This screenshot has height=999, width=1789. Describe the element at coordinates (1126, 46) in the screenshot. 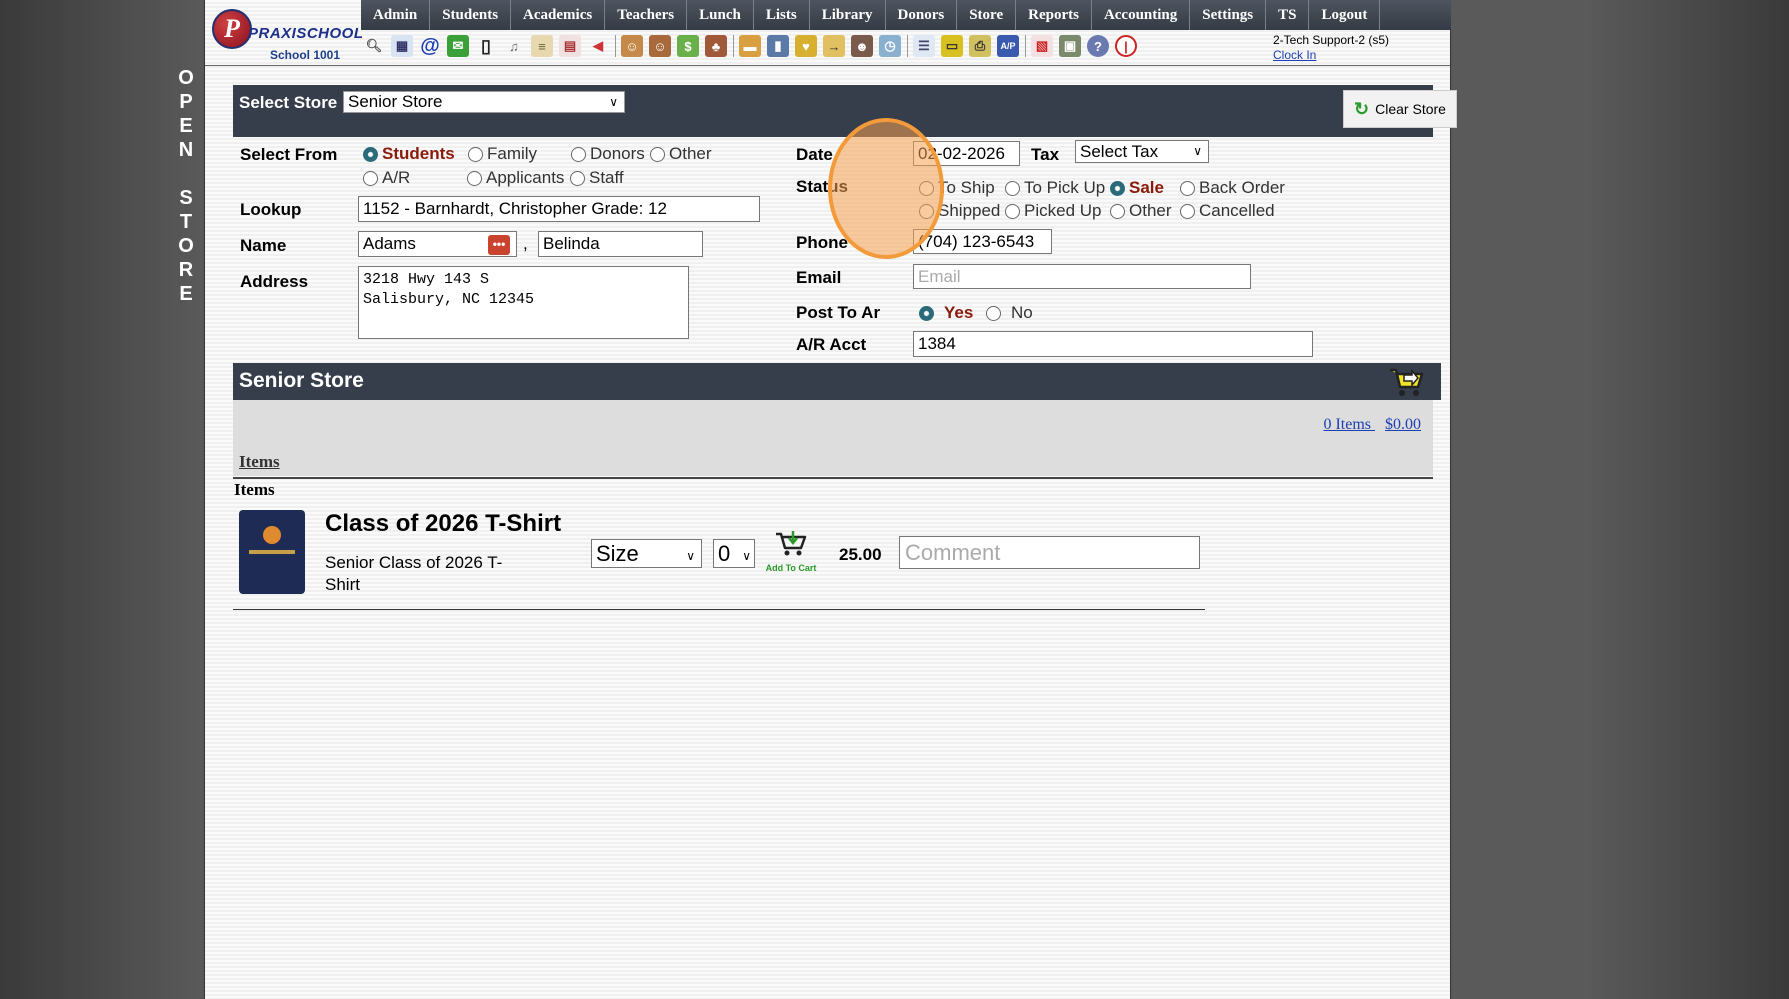

I see `power-icon: |` at that location.